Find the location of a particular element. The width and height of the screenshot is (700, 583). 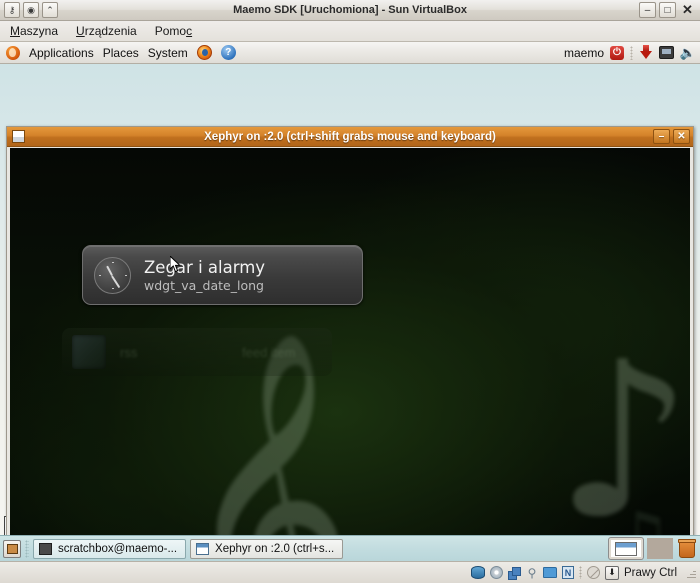

status-separator is located at coordinates (580, 572).